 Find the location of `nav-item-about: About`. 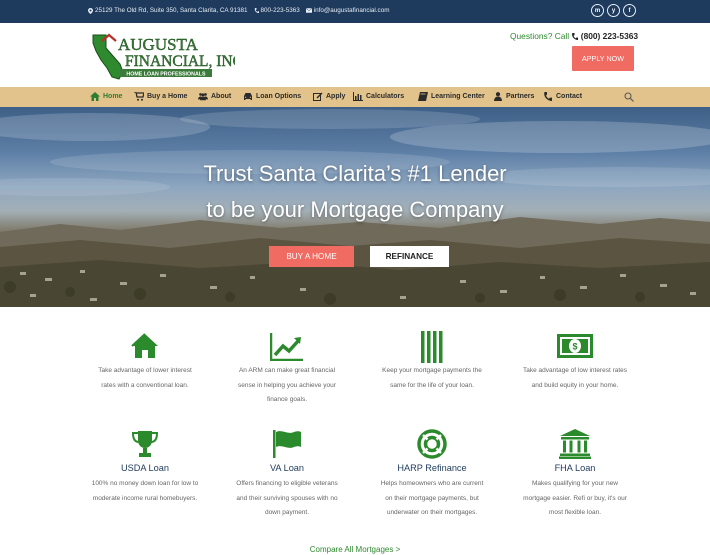

nav-item-about: About is located at coordinates (214, 96).